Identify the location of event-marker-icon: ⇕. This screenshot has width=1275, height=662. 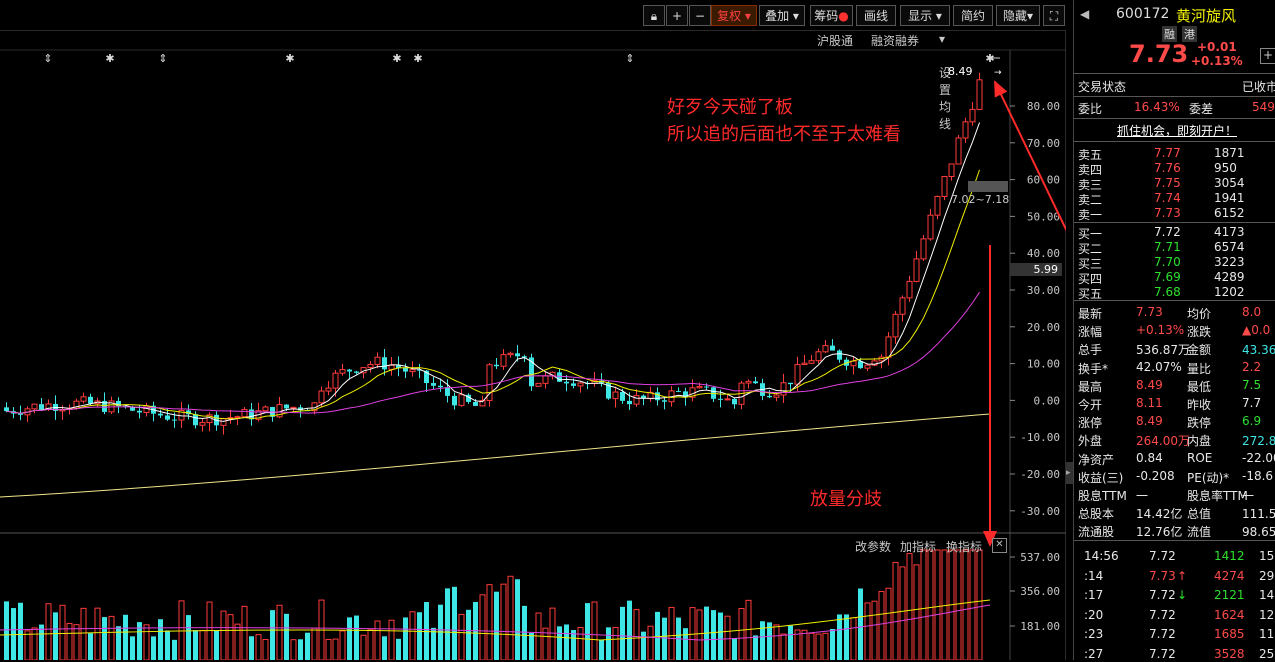
(47, 58).